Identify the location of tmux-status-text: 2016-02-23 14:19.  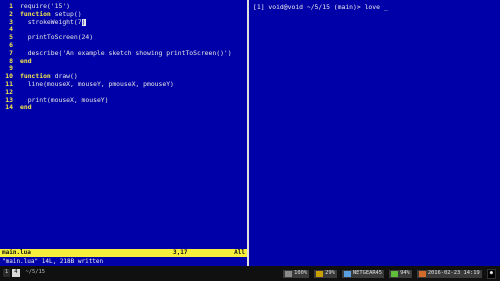
(453, 273).